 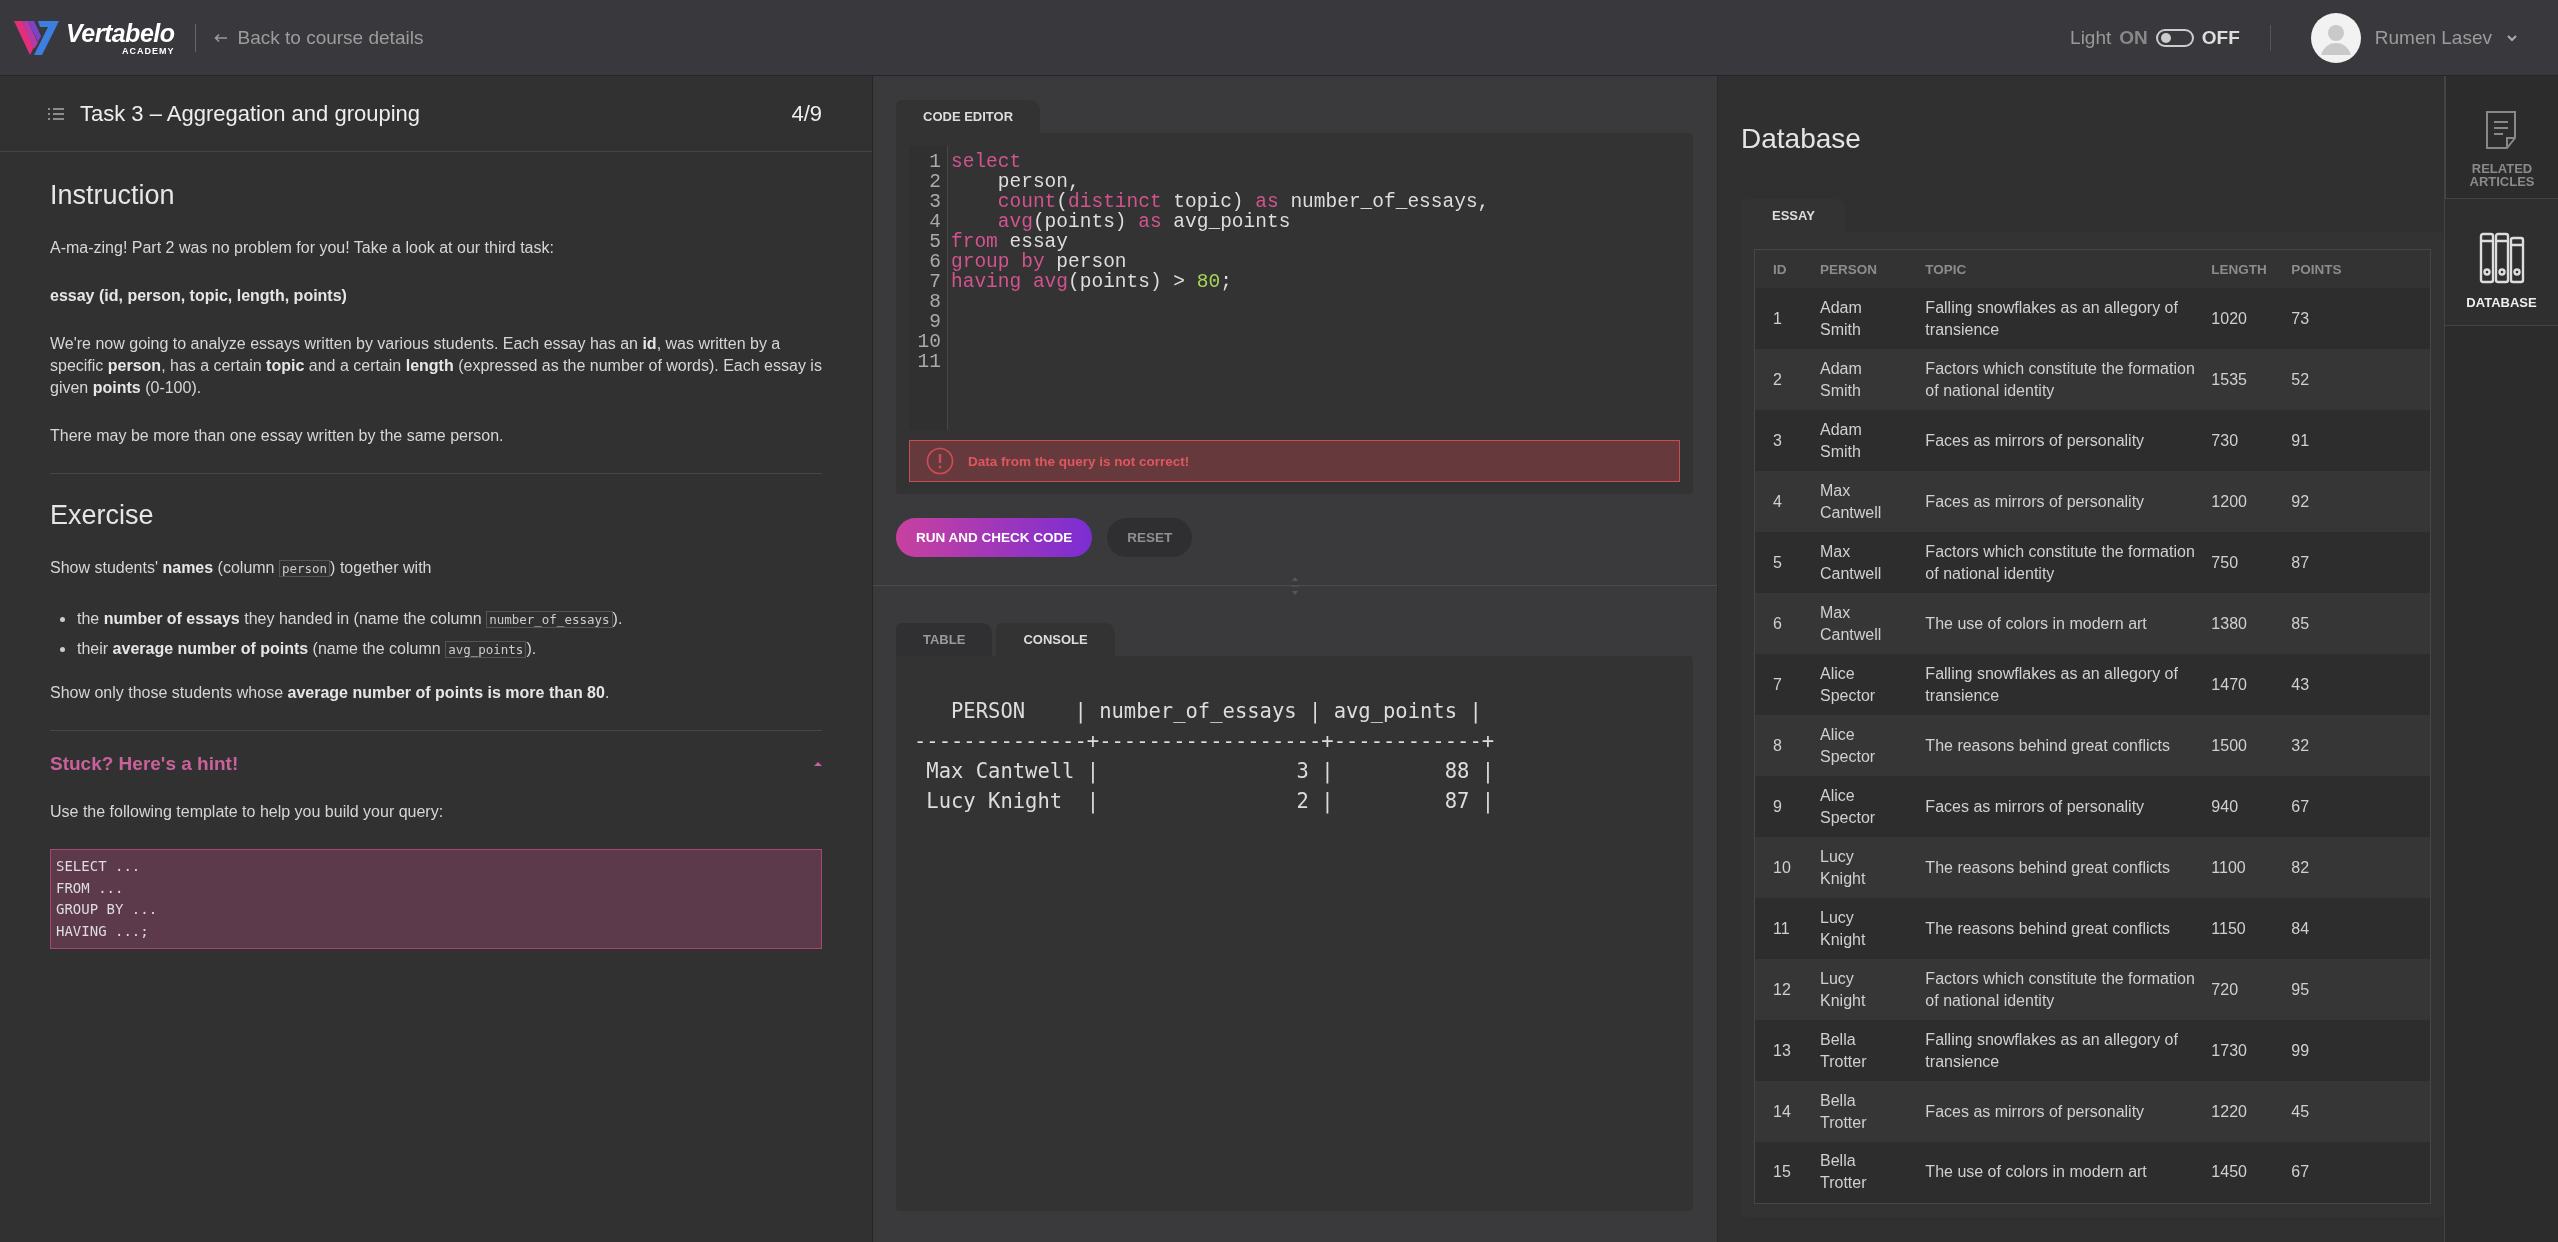 I want to click on line-number: 10, so click(x=928, y=342).